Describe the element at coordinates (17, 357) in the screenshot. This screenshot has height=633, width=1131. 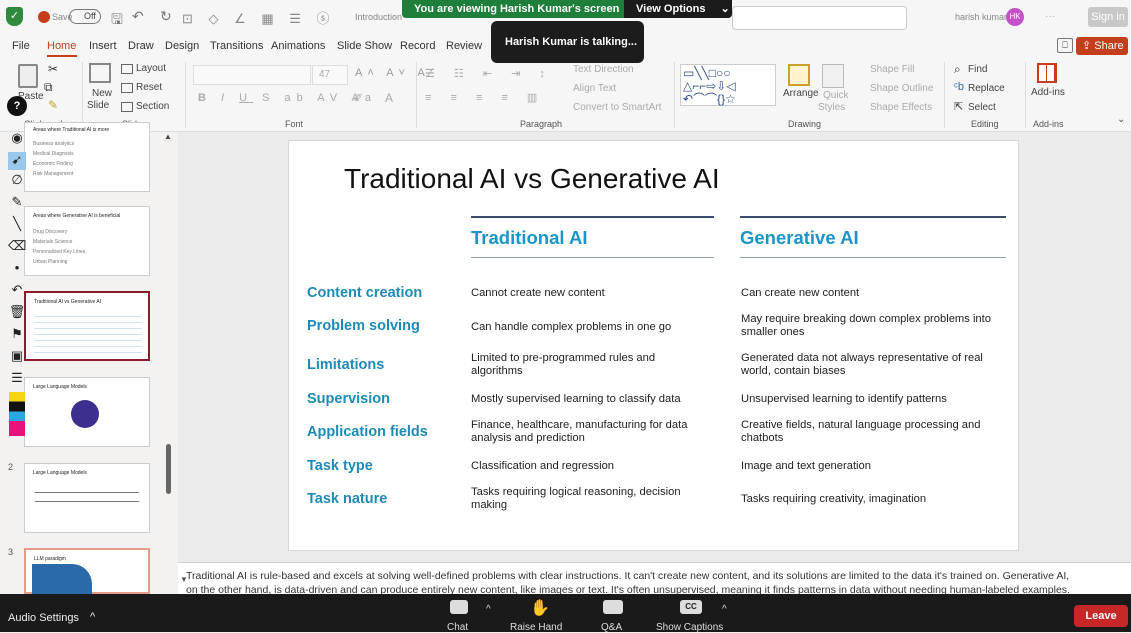
I see `camera-icon: ▣` at that location.